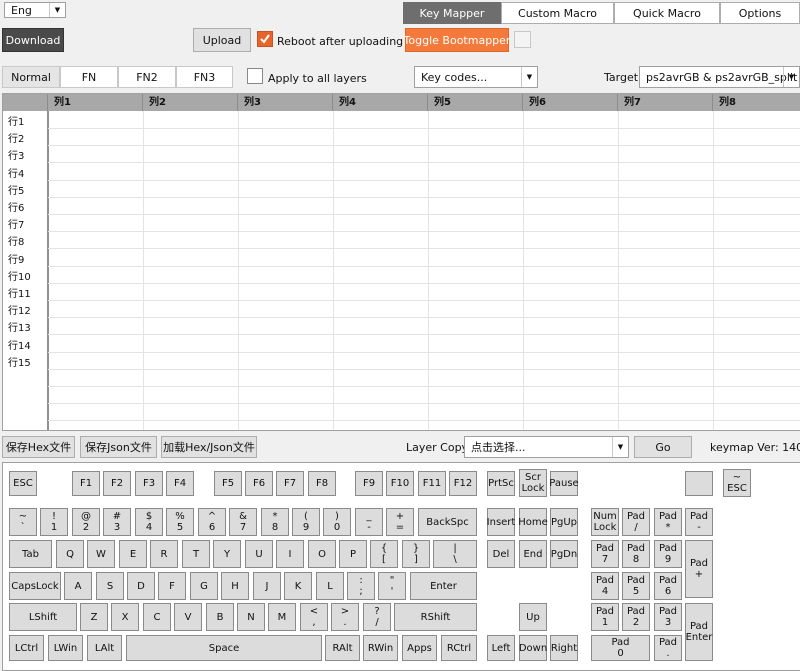  I want to click on key-n: N, so click(251, 617).